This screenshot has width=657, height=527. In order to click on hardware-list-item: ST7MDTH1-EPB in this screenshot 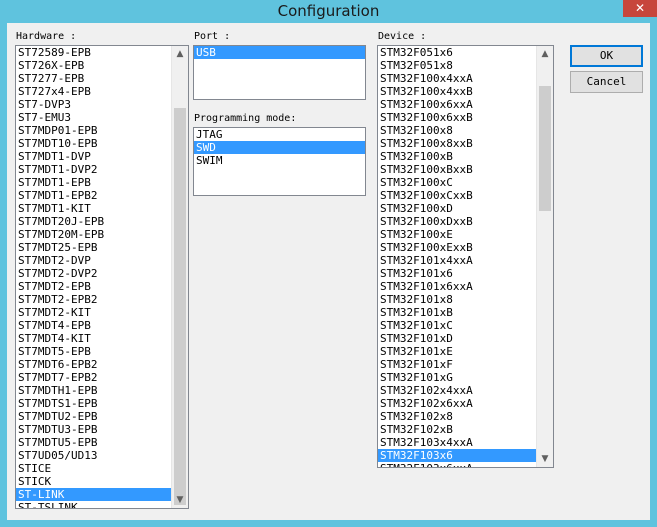, I will do `click(102, 390)`.